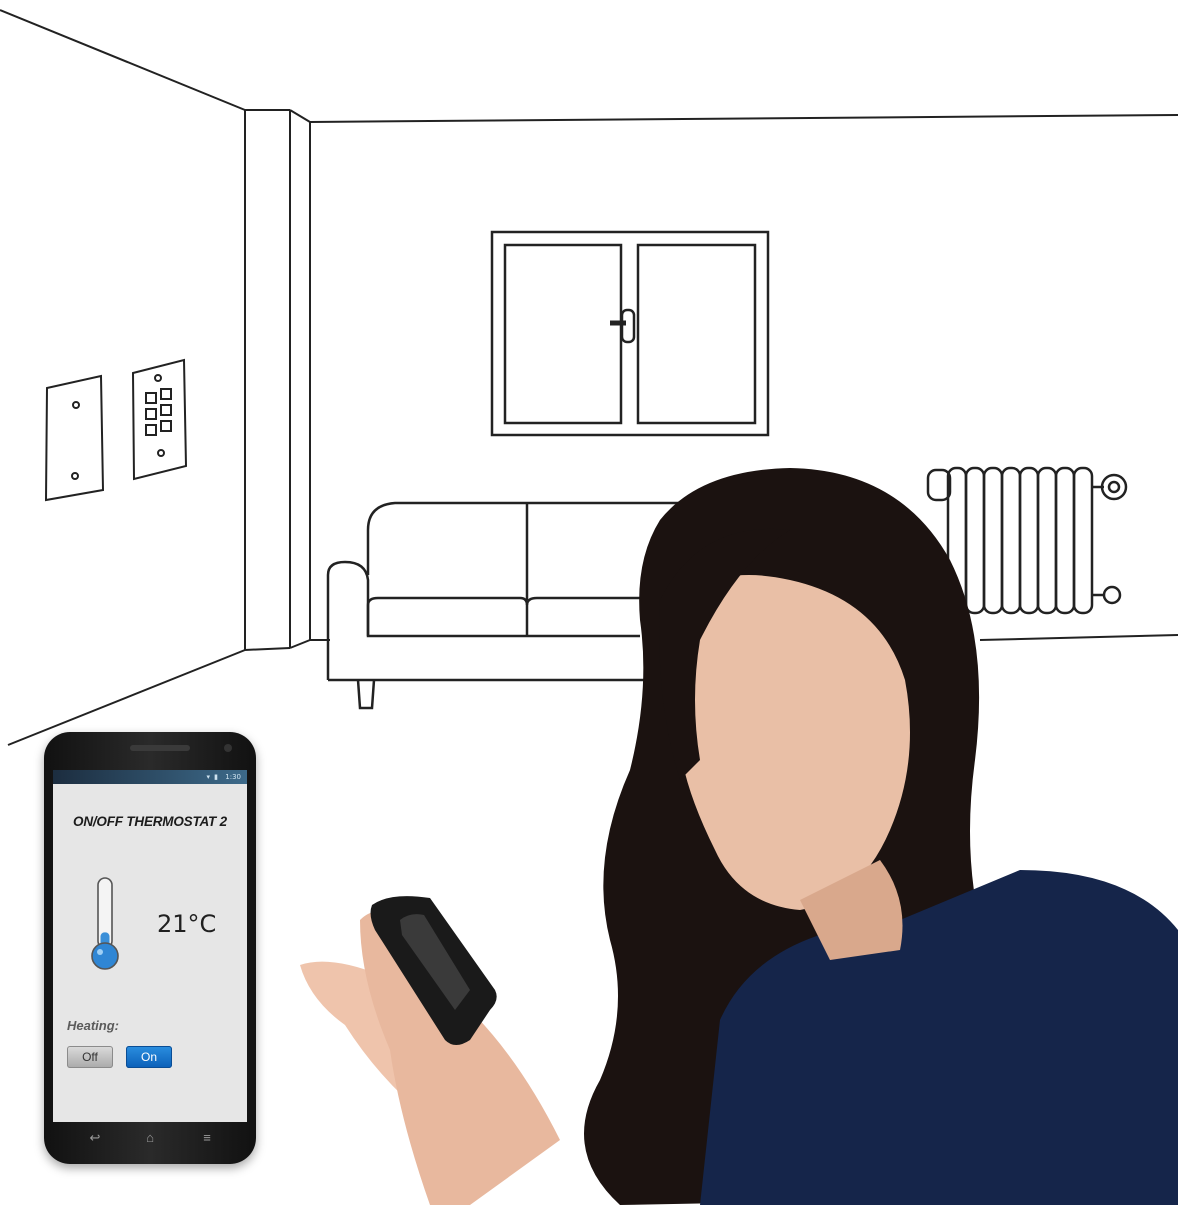  I want to click on nav-bar: ↩ ⌂ ≡, so click(150, 1138).